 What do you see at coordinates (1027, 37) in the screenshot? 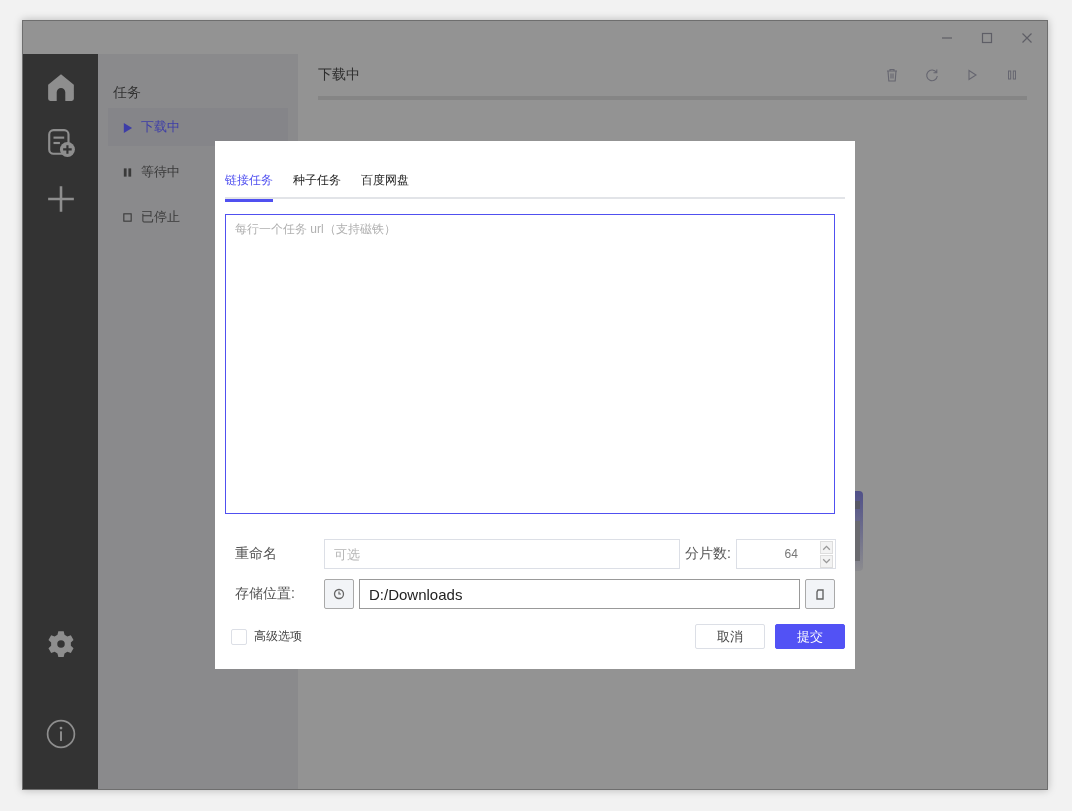
I see `close-icon` at bounding box center [1027, 37].